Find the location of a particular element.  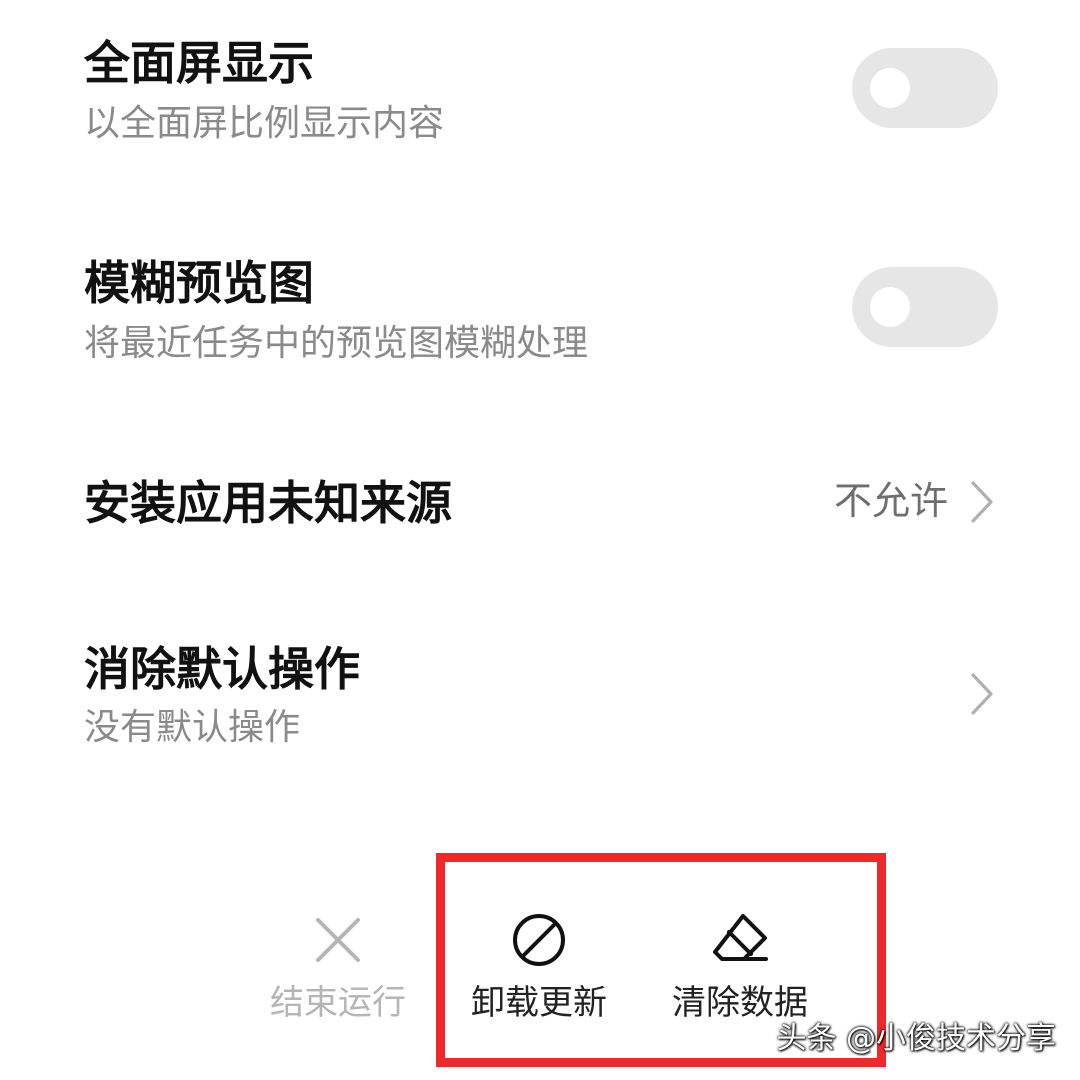

stop-button: 结束运行 is located at coordinates (338, 970).